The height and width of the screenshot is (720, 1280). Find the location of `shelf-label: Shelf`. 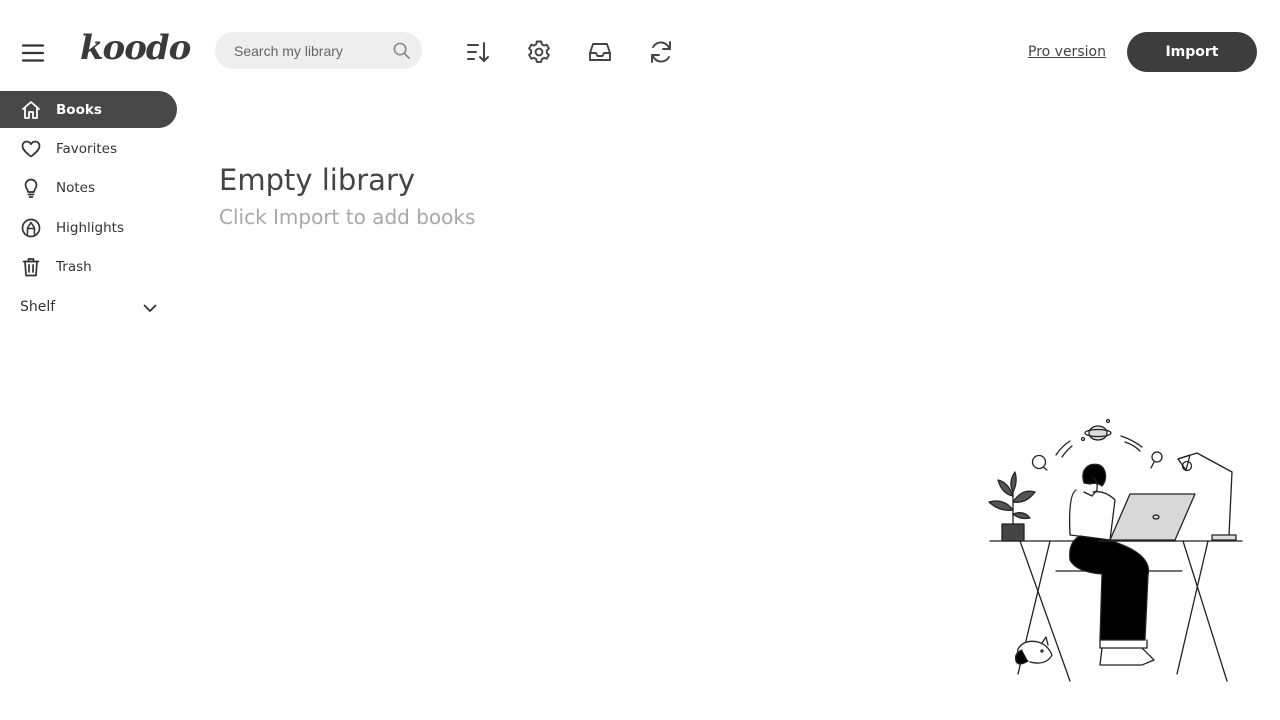

shelf-label: Shelf is located at coordinates (38, 307).